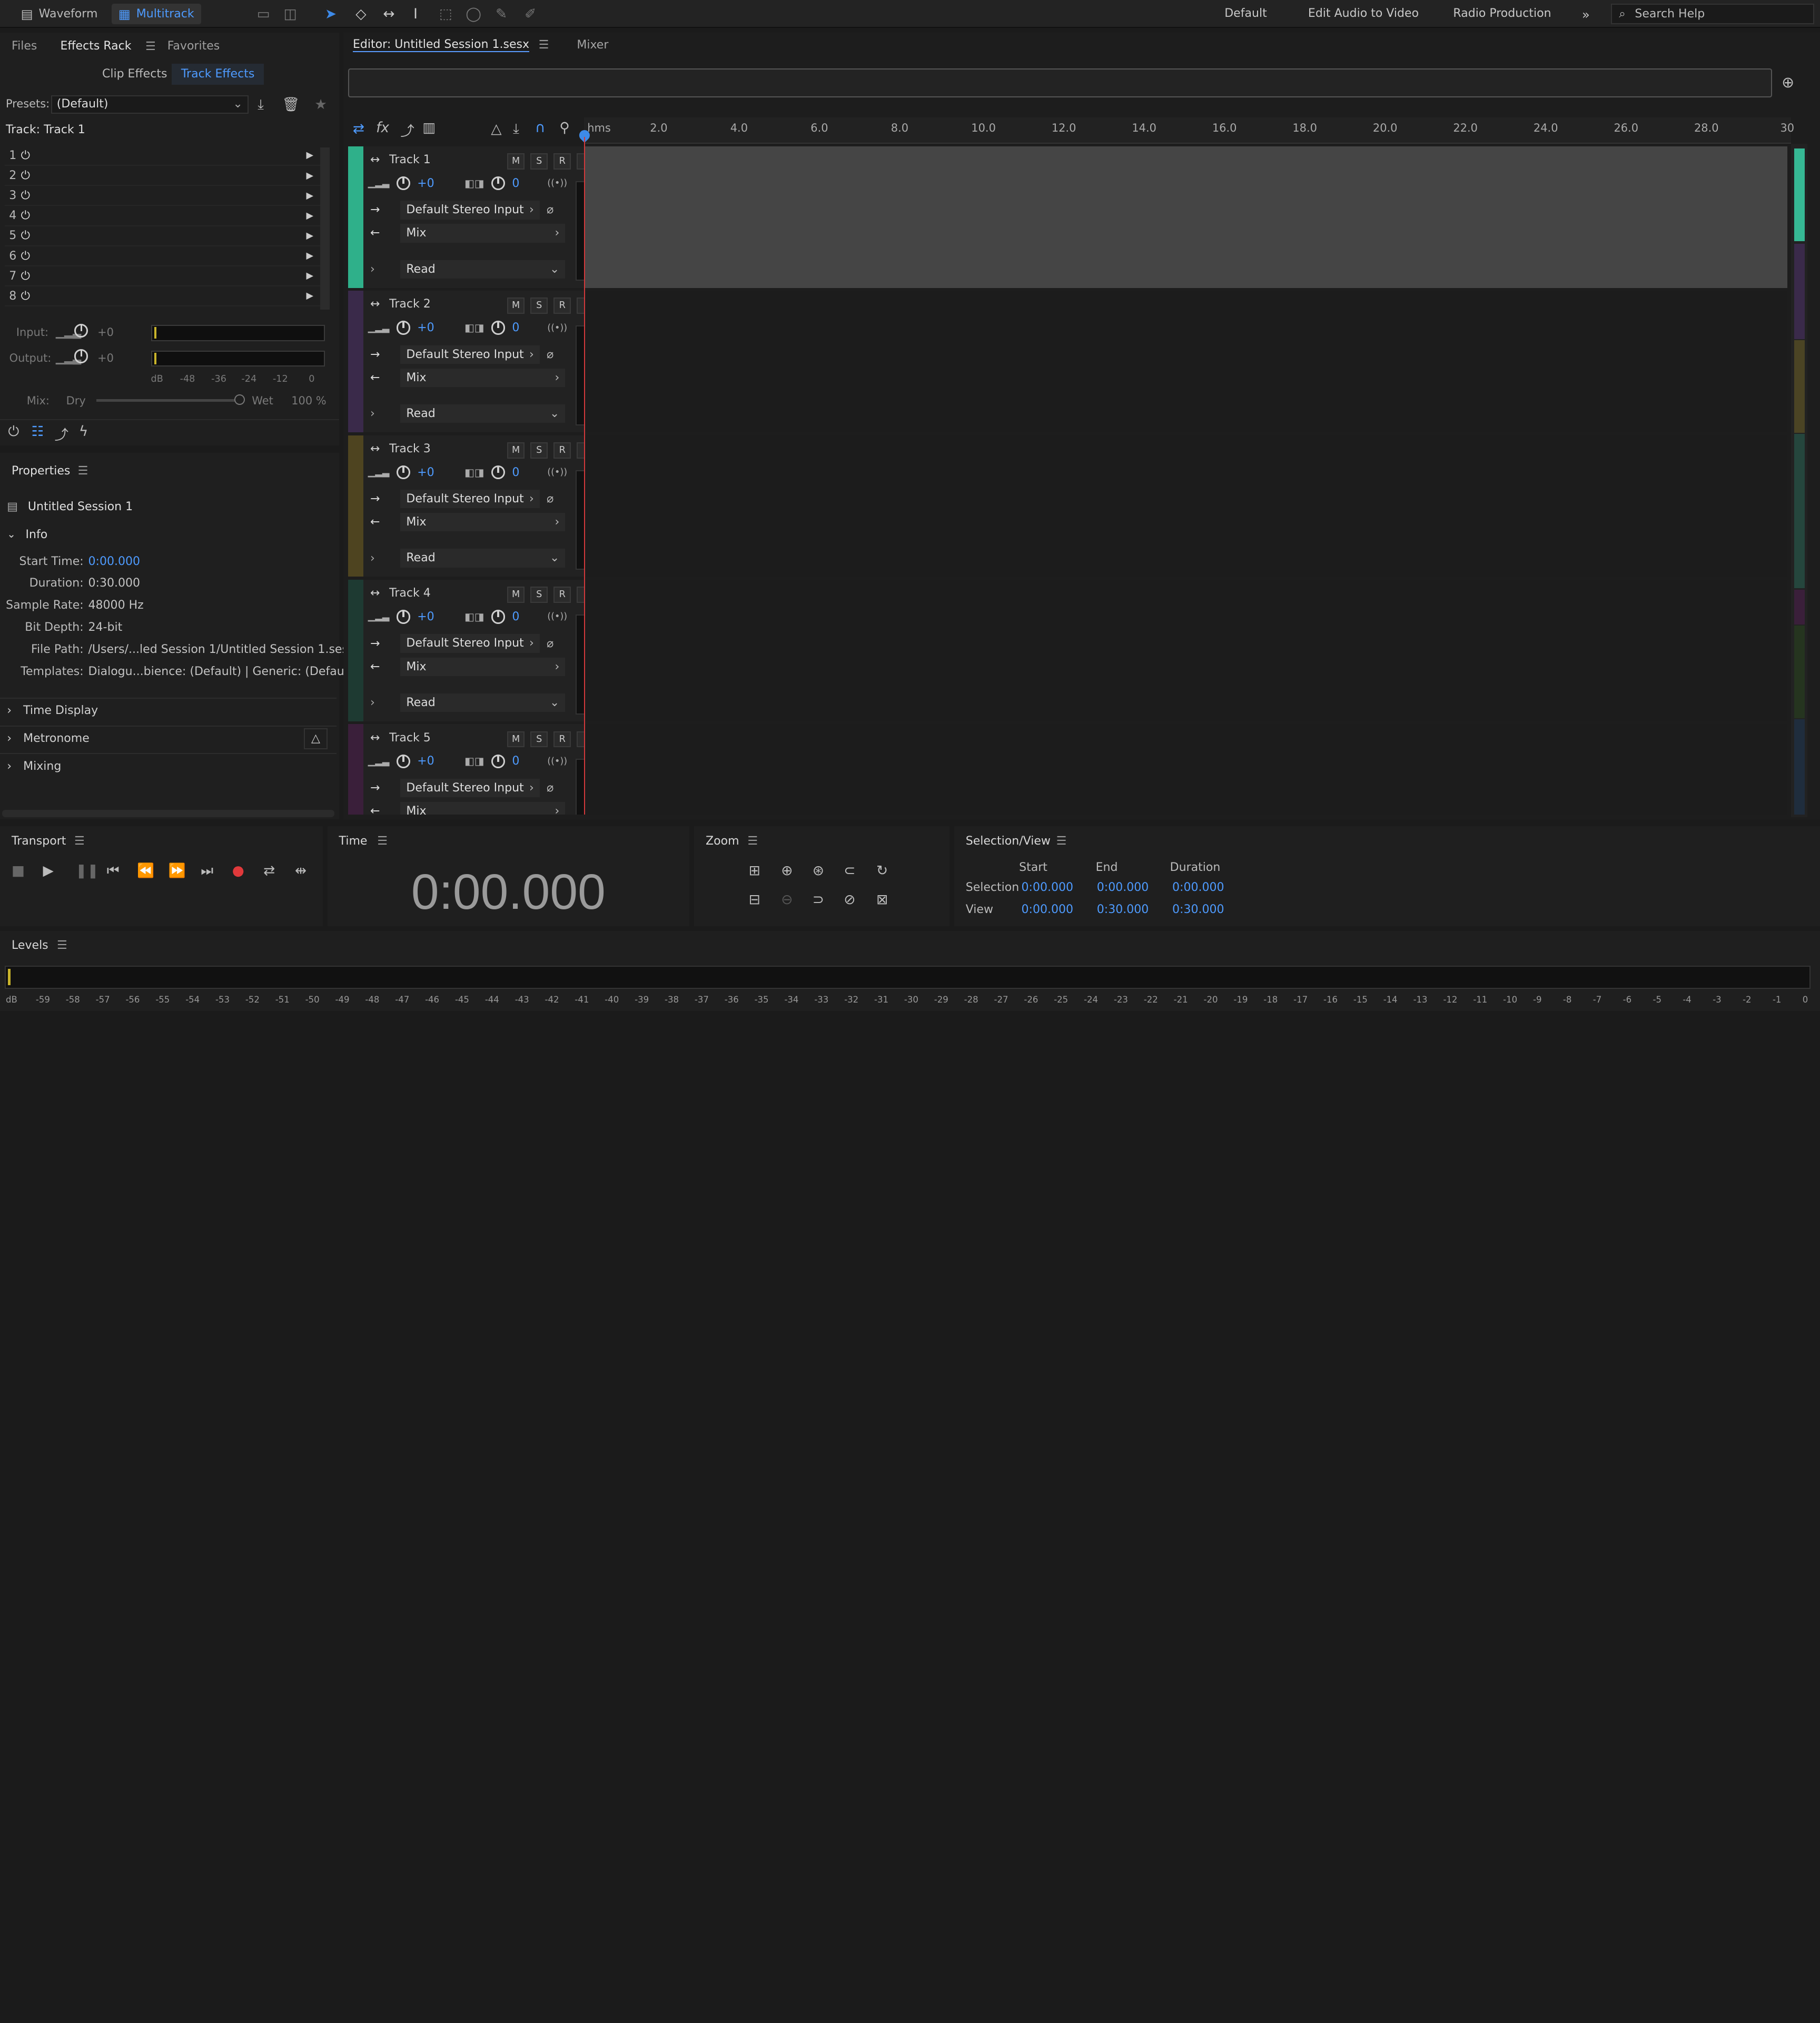 This screenshot has width=1820, height=2023. What do you see at coordinates (592, 45) in the screenshot?
I see `tab-mixer: Mixer` at bounding box center [592, 45].